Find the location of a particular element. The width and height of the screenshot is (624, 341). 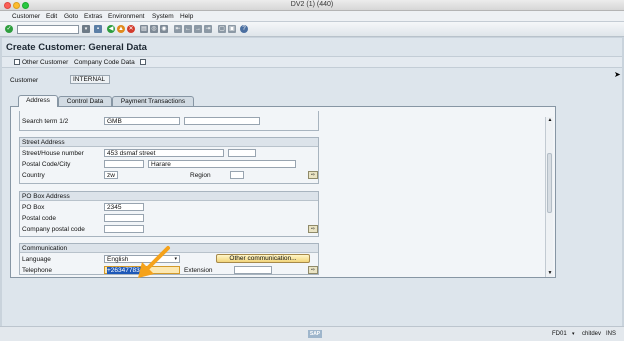

mouse-cursor-icon: ➤ is located at coordinates (617, 74).